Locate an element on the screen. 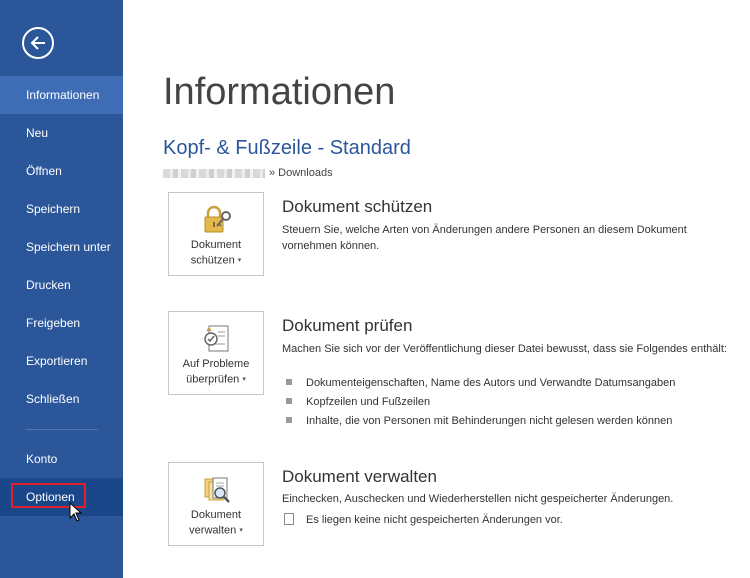 The height and width of the screenshot is (578, 750). nav-optionen: Optionen is located at coordinates (61, 497).